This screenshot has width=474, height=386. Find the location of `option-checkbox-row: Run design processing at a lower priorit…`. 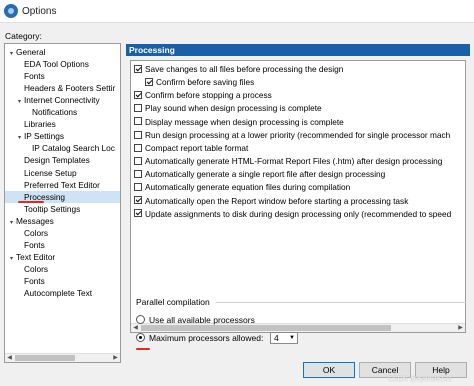

option-checkbox-row: Run design processing at a lower priorit… is located at coordinates (292, 135).